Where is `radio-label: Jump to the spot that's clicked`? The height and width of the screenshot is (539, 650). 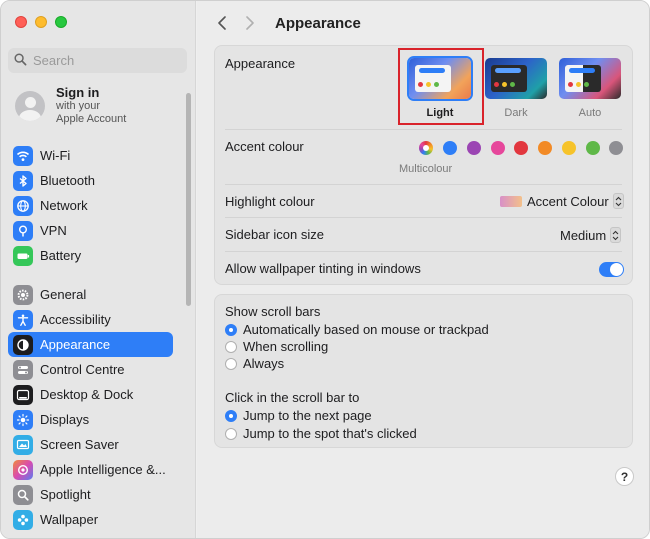 radio-label: Jump to the spot that's clicked is located at coordinates (330, 433).